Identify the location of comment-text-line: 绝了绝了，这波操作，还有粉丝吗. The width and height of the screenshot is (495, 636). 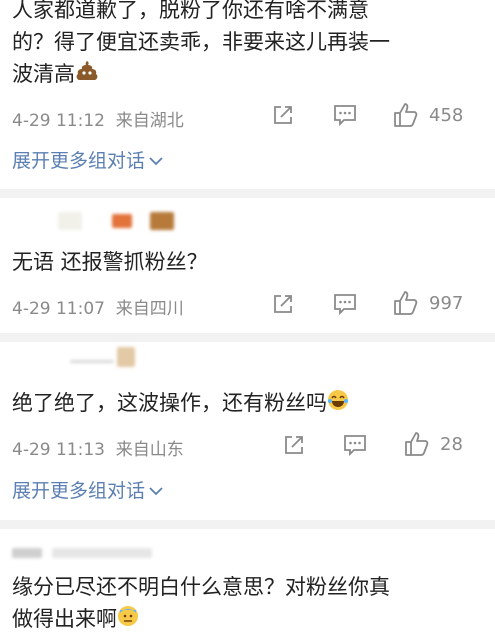
(180, 403).